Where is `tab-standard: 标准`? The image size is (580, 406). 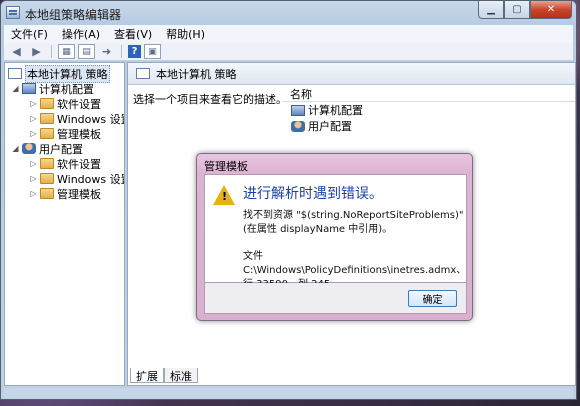 tab-standard: 标准 is located at coordinates (181, 375).